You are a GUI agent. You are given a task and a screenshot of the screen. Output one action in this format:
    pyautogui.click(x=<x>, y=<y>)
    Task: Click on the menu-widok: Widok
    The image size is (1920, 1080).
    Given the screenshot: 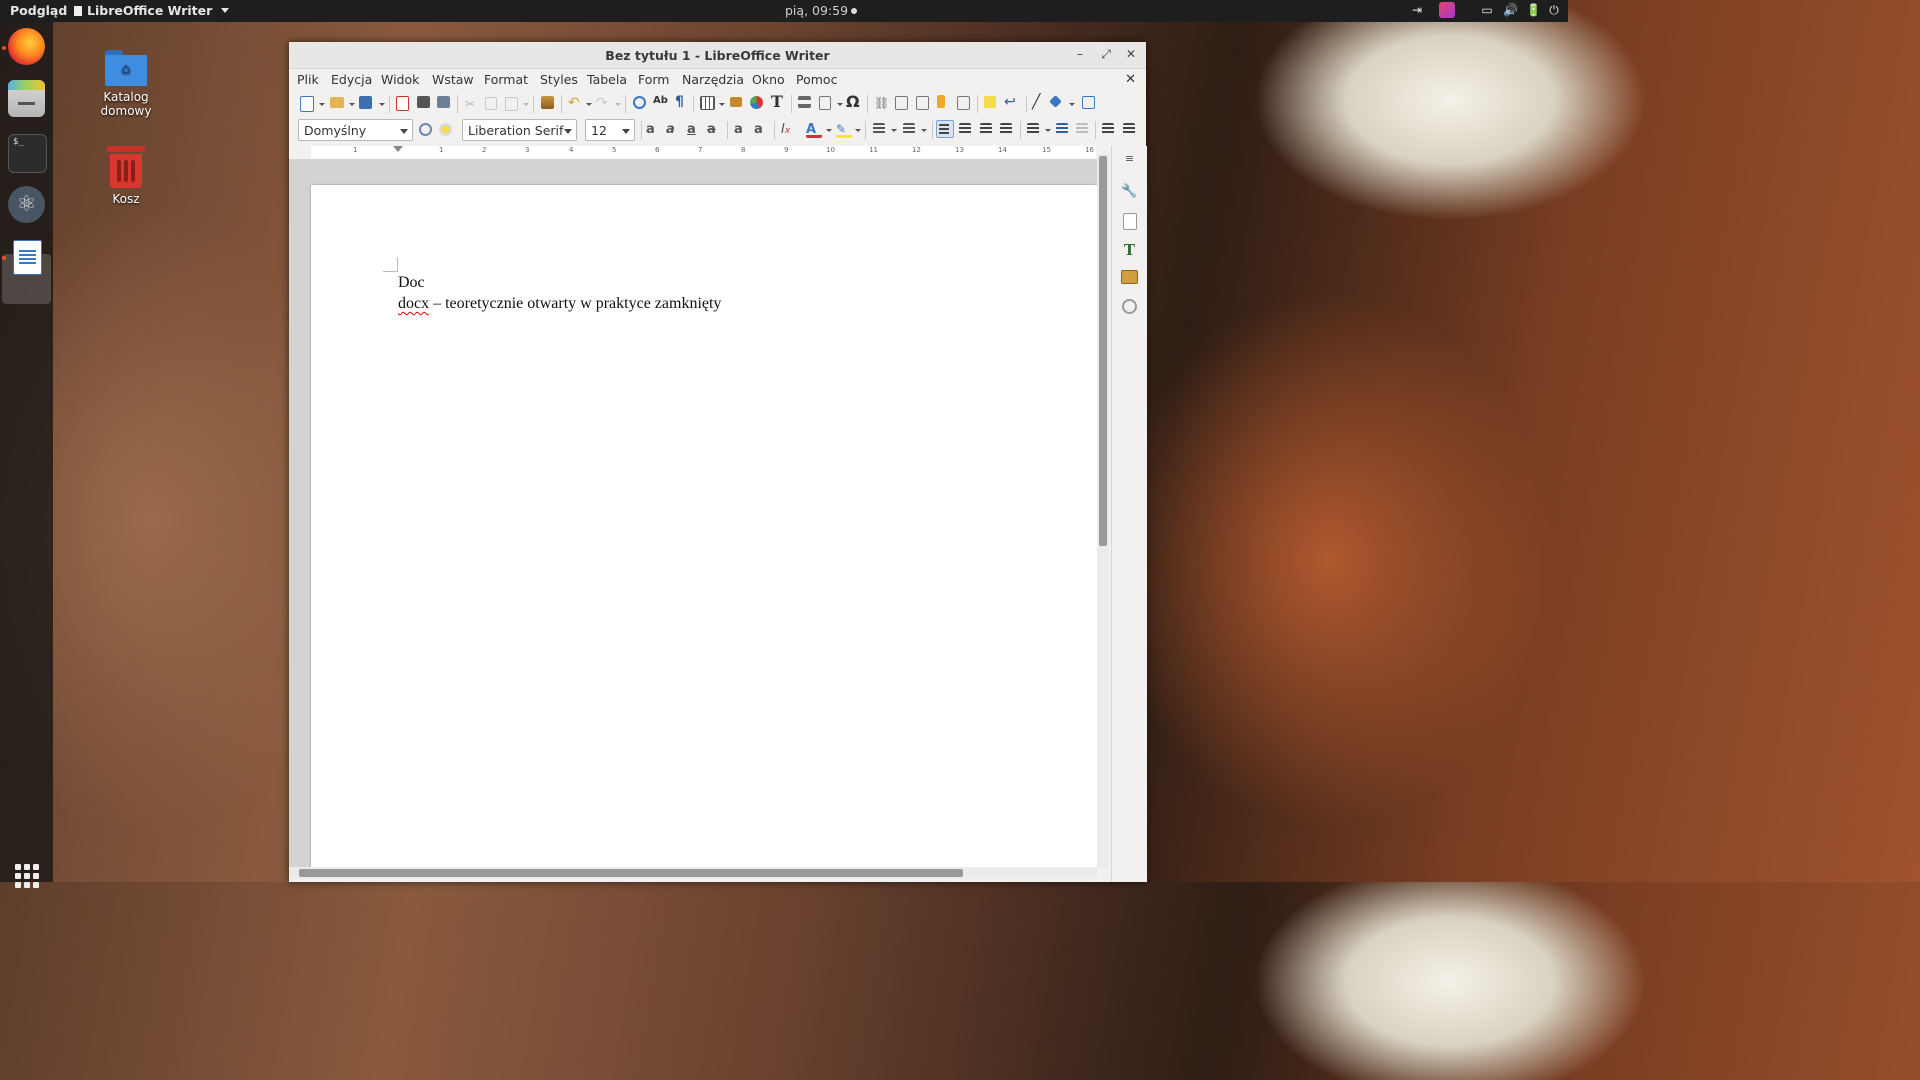 What is the action you would take?
    pyautogui.click(x=400, y=79)
    